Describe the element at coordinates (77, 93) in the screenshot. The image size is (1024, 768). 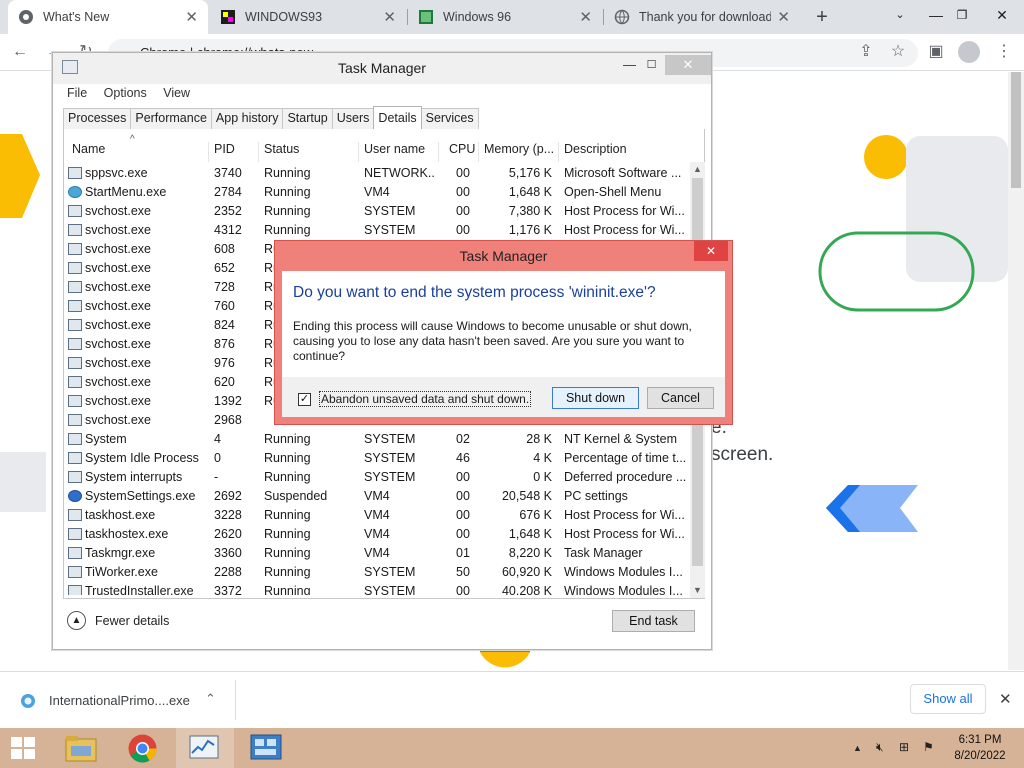
I see `menu-file: File` at that location.